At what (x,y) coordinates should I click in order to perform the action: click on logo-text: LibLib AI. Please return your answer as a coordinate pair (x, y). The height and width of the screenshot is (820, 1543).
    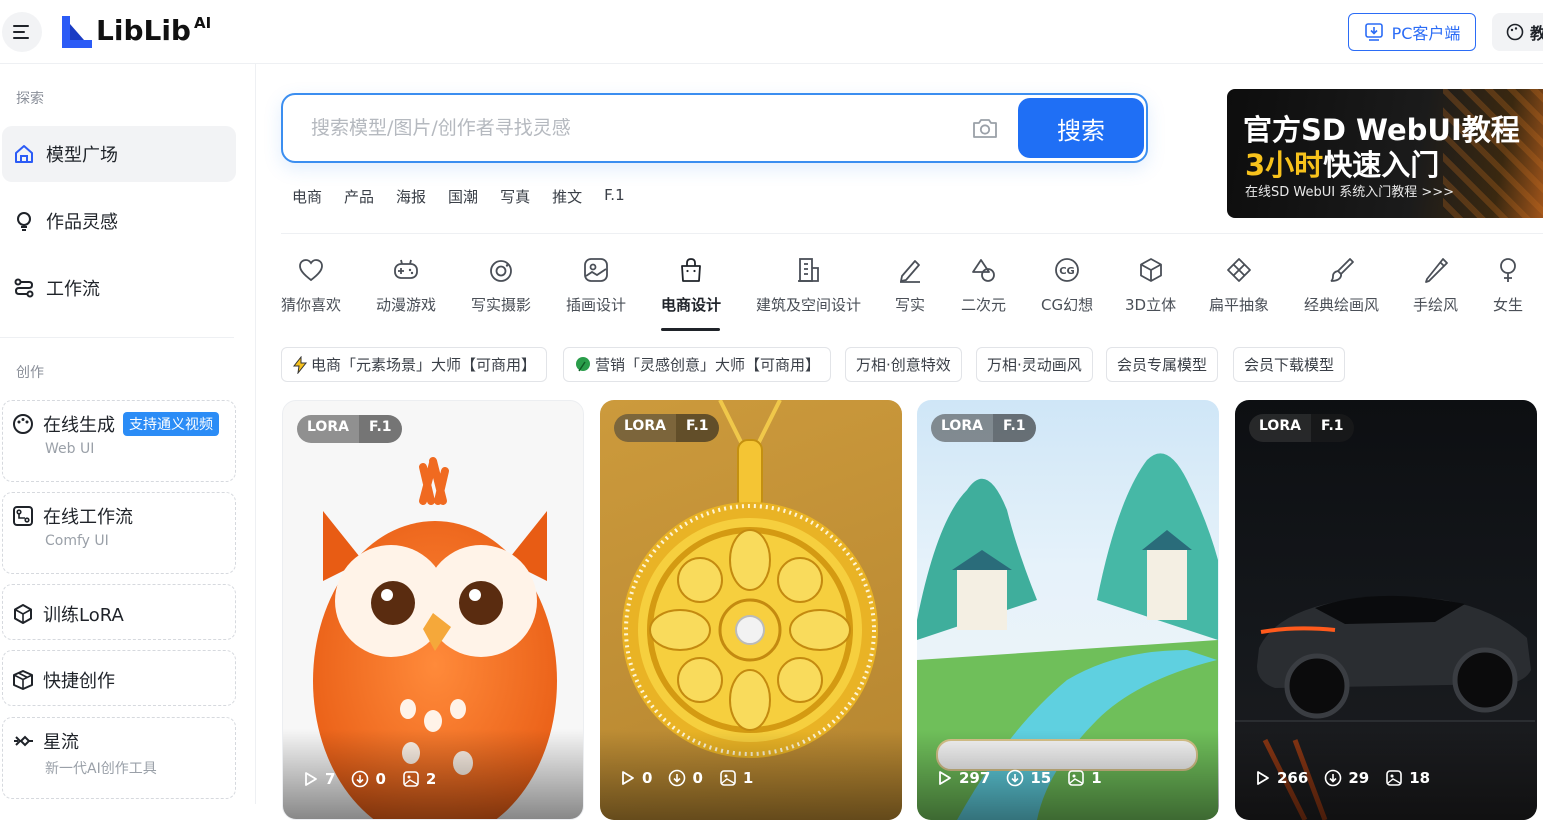
    Looking at the image, I should click on (154, 30).